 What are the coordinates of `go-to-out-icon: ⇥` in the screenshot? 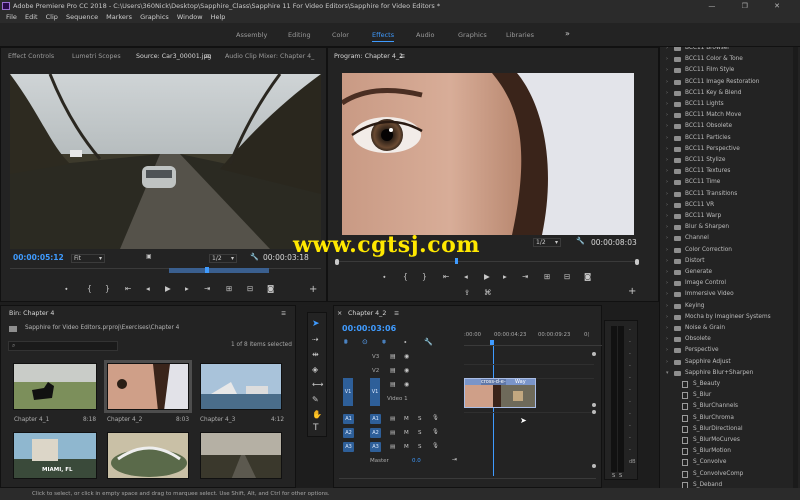 It's located at (525, 276).